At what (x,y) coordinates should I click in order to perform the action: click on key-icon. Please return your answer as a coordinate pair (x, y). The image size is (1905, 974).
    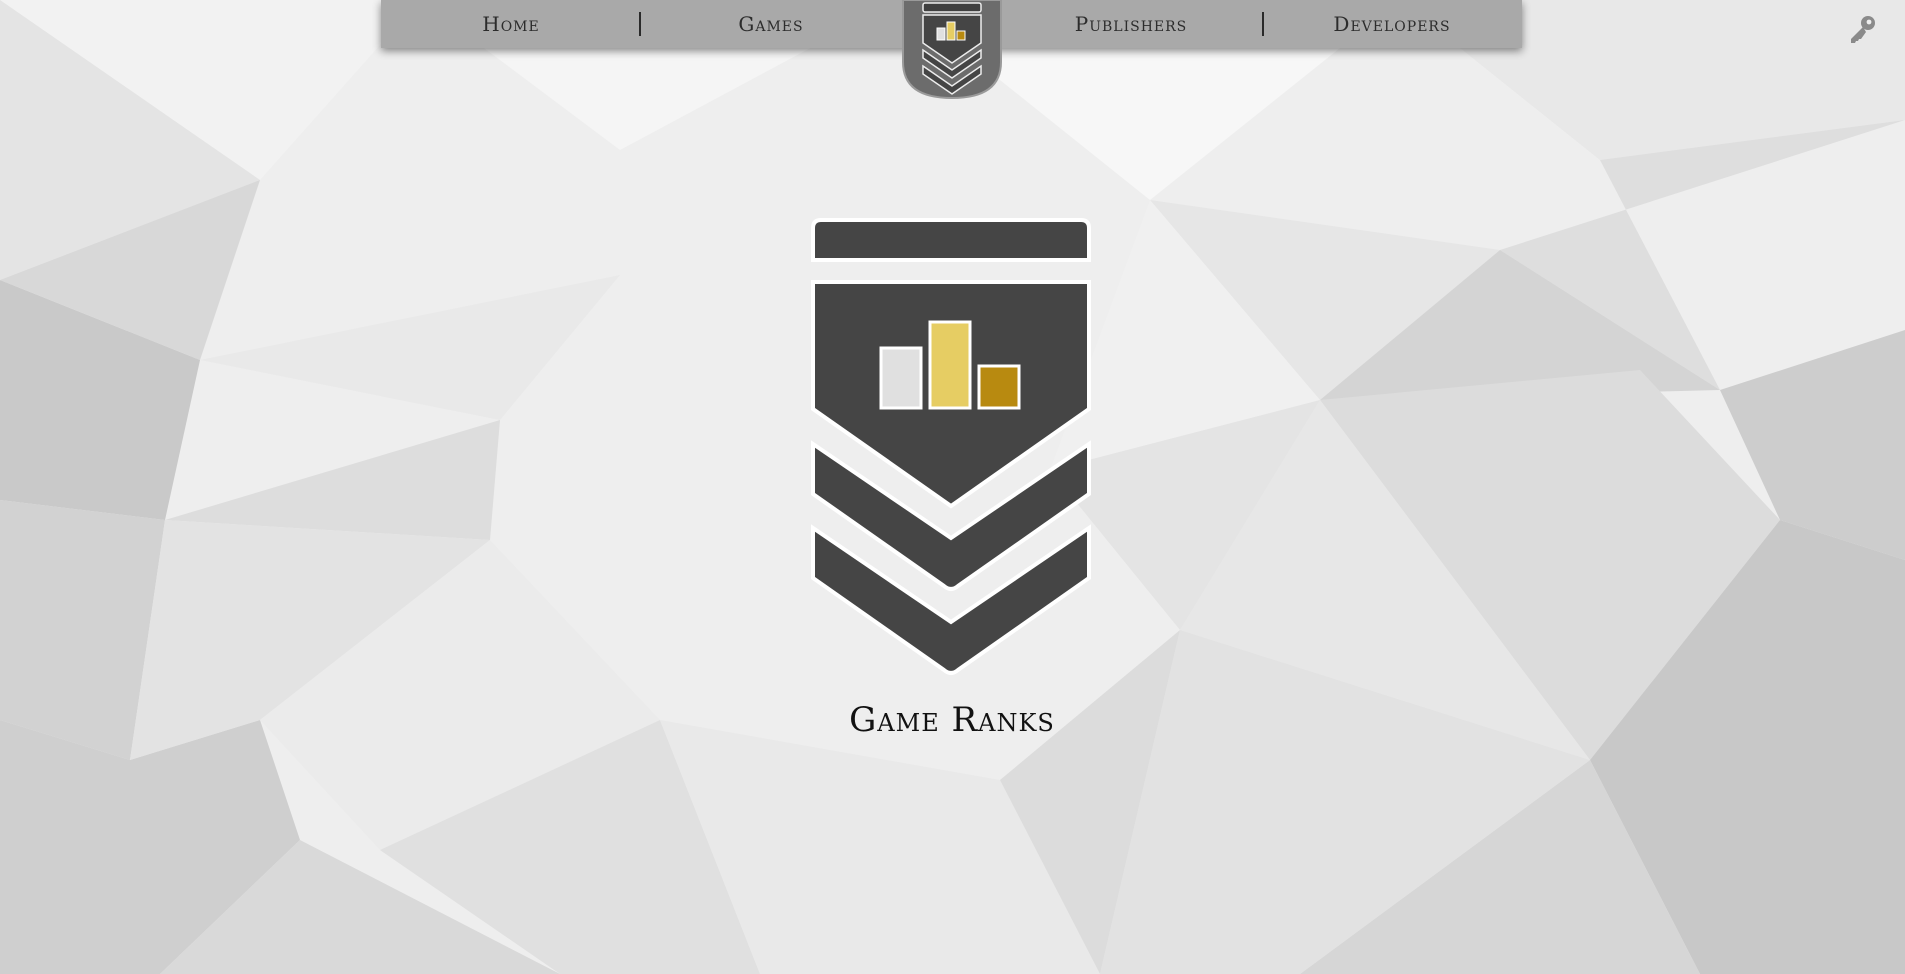
    Looking at the image, I should click on (1863, 29).